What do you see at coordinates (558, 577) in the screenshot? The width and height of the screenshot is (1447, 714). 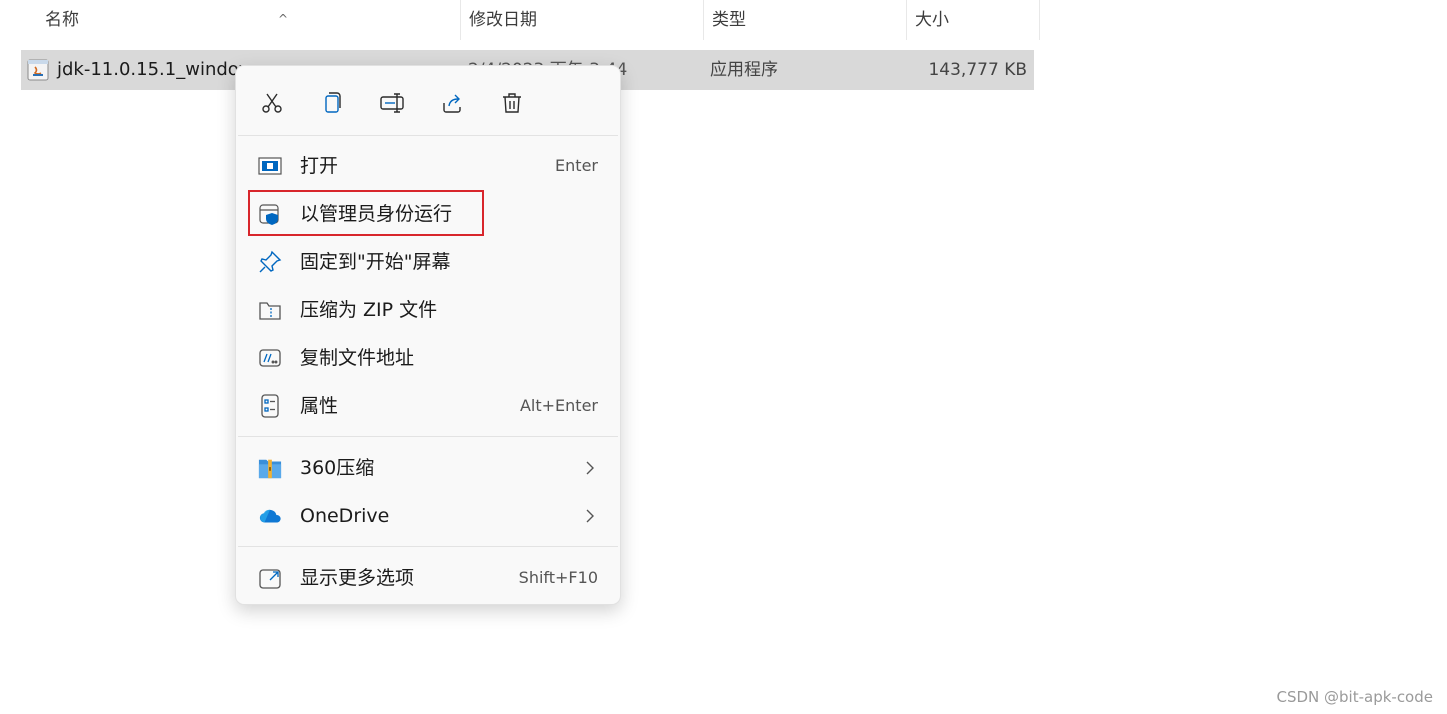 I see `menu-item-more-options-shortcut: Shift+F10` at bounding box center [558, 577].